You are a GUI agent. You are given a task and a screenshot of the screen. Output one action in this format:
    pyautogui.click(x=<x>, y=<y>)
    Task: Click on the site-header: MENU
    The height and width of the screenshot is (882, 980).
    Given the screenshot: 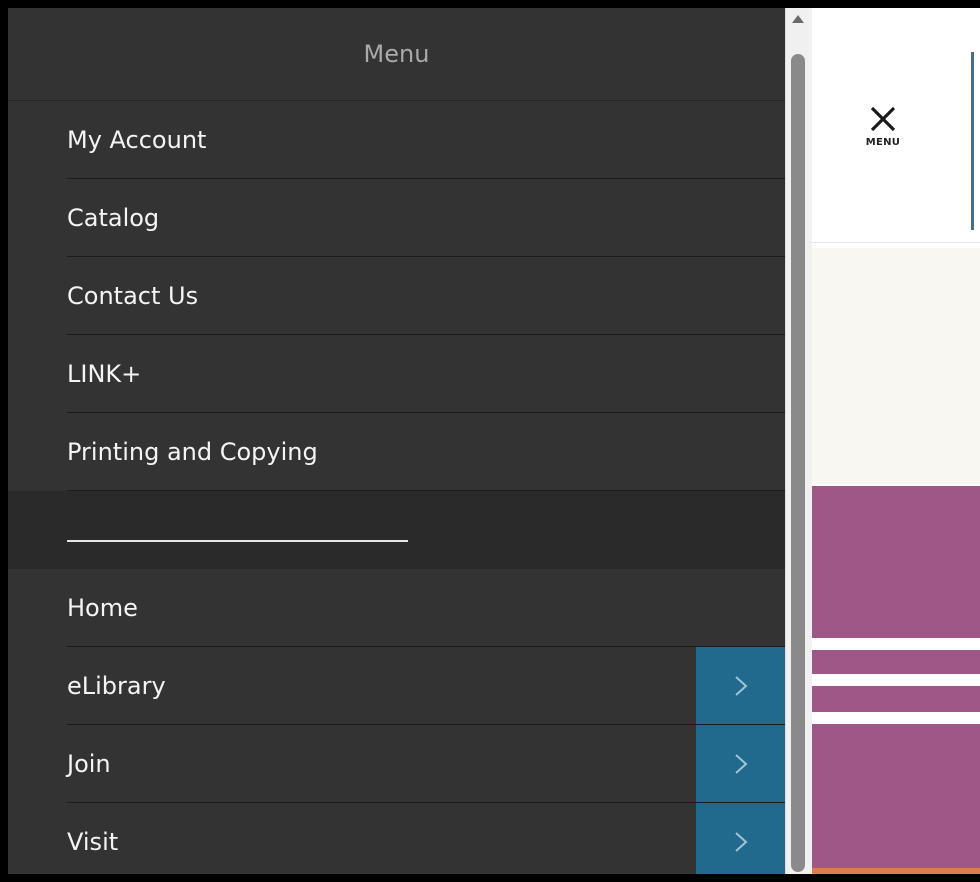 What is the action you would take?
    pyautogui.click(x=896, y=125)
    